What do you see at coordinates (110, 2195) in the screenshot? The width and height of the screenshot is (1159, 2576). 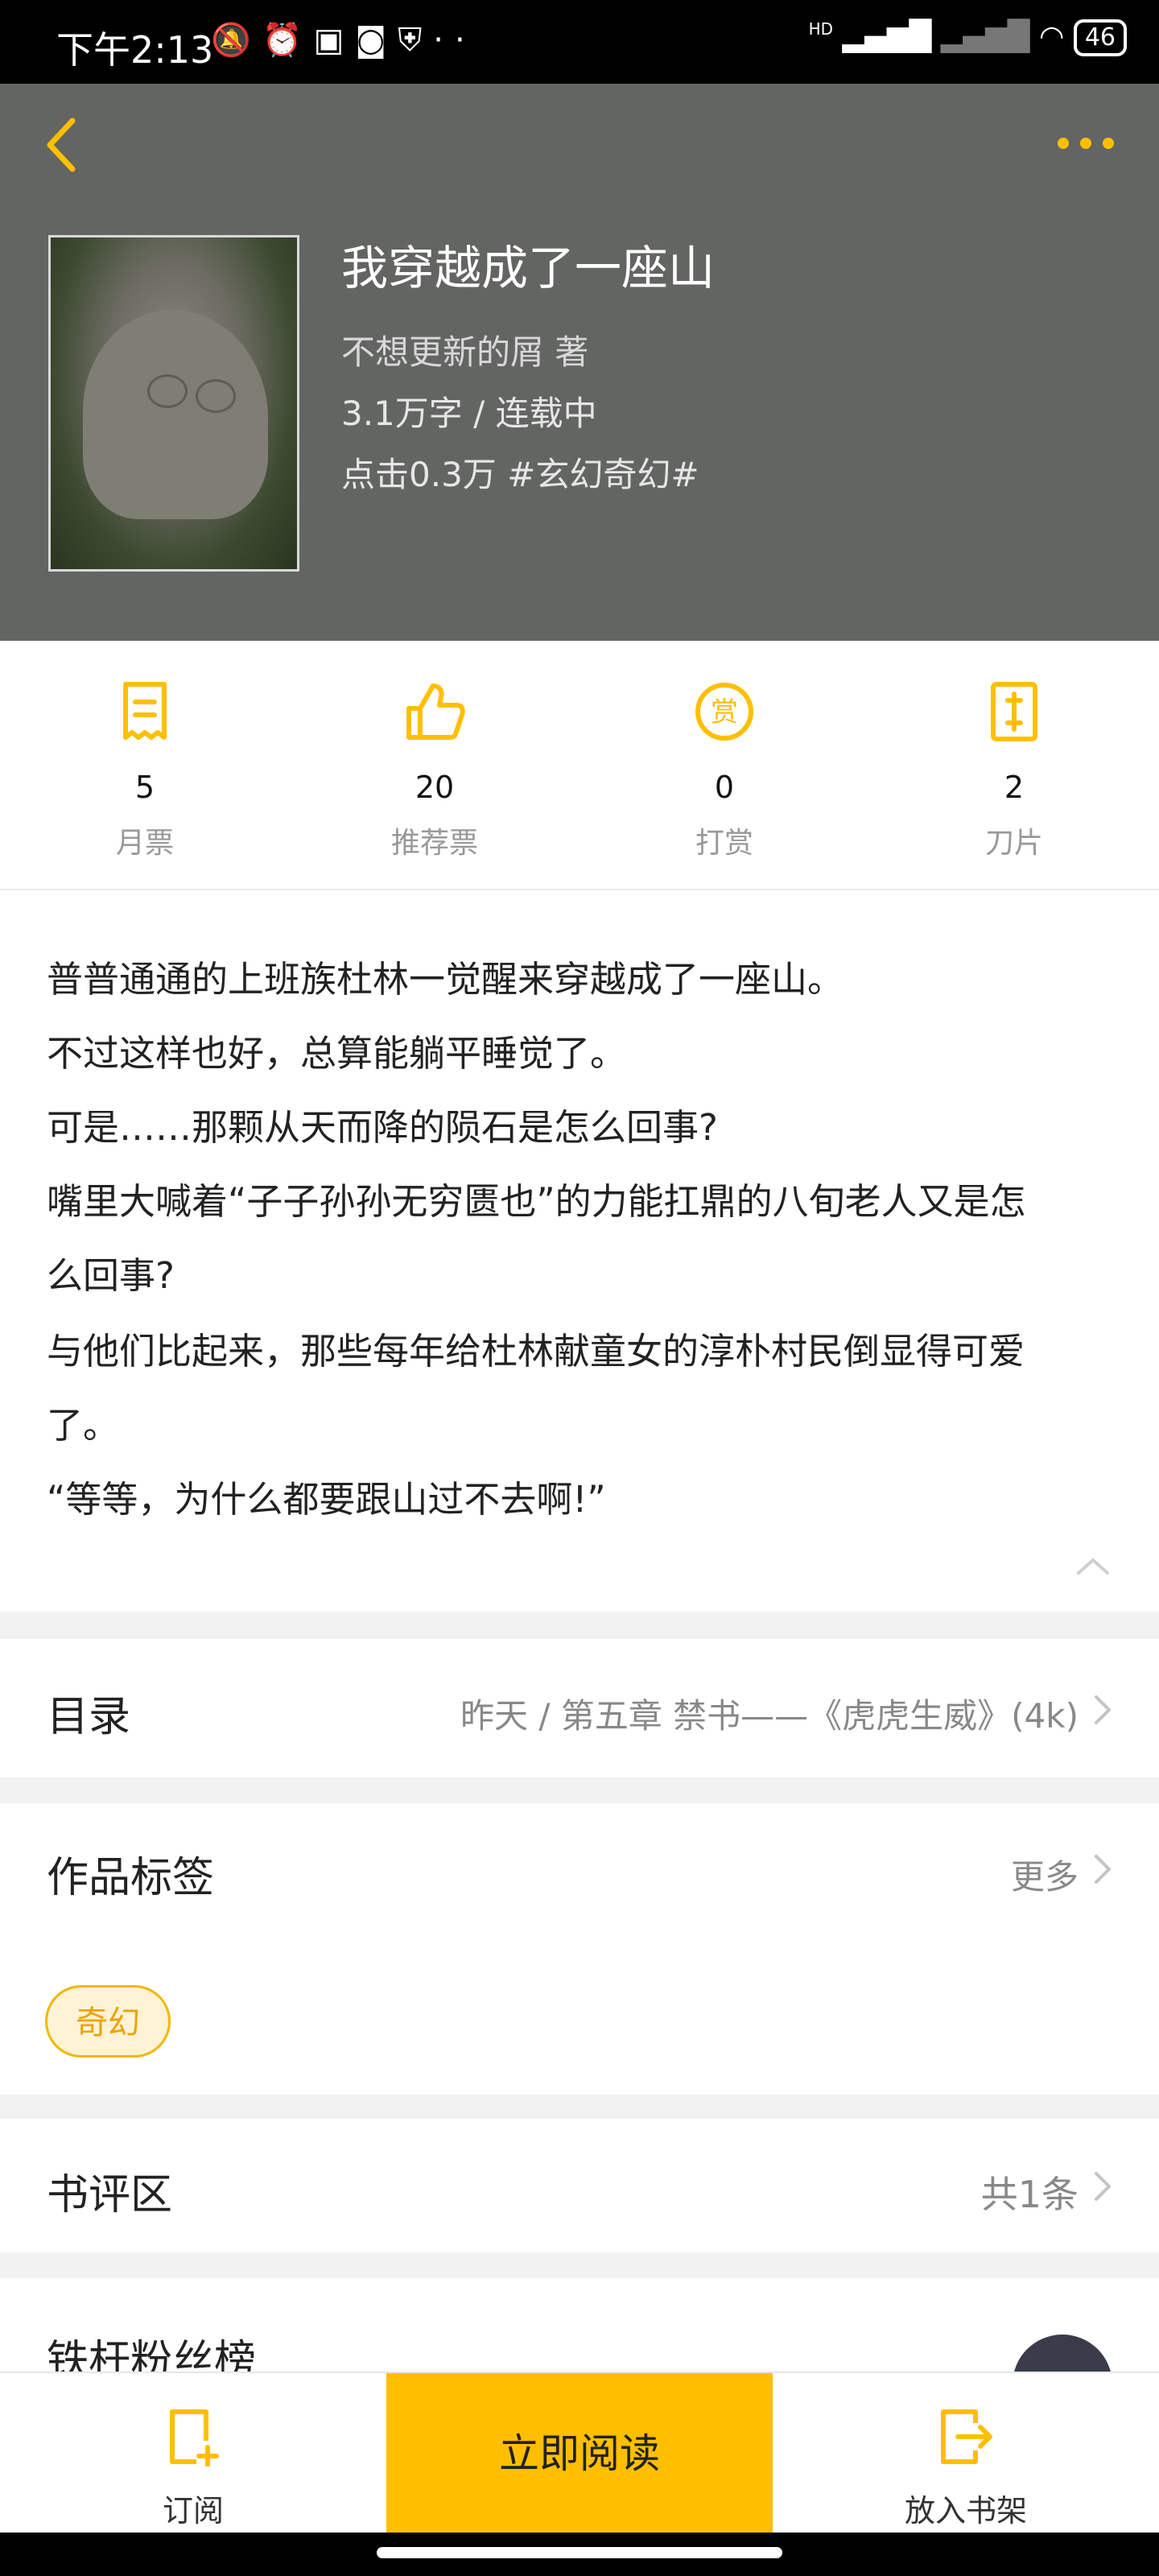 I see `reviews-title: 书评区` at bounding box center [110, 2195].